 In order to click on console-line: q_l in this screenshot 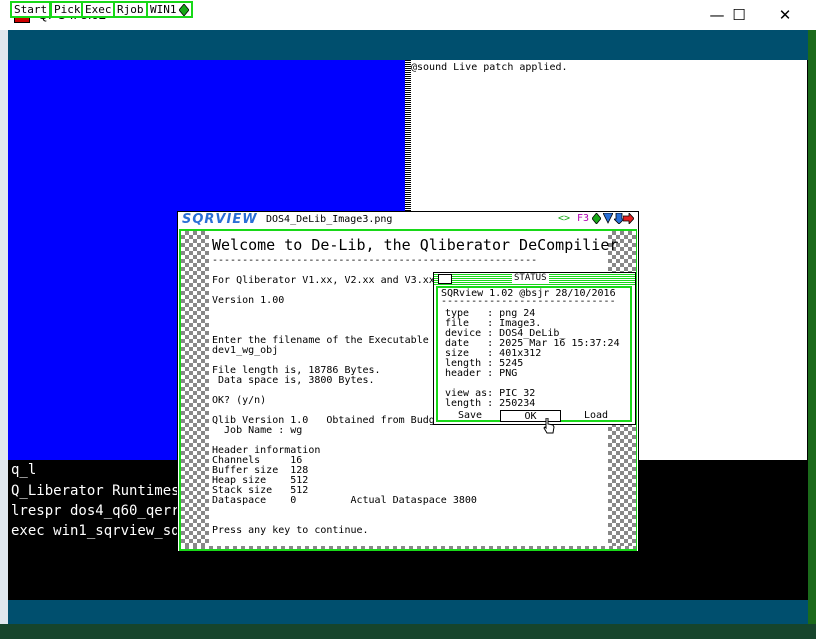, I will do `click(24, 470)`.